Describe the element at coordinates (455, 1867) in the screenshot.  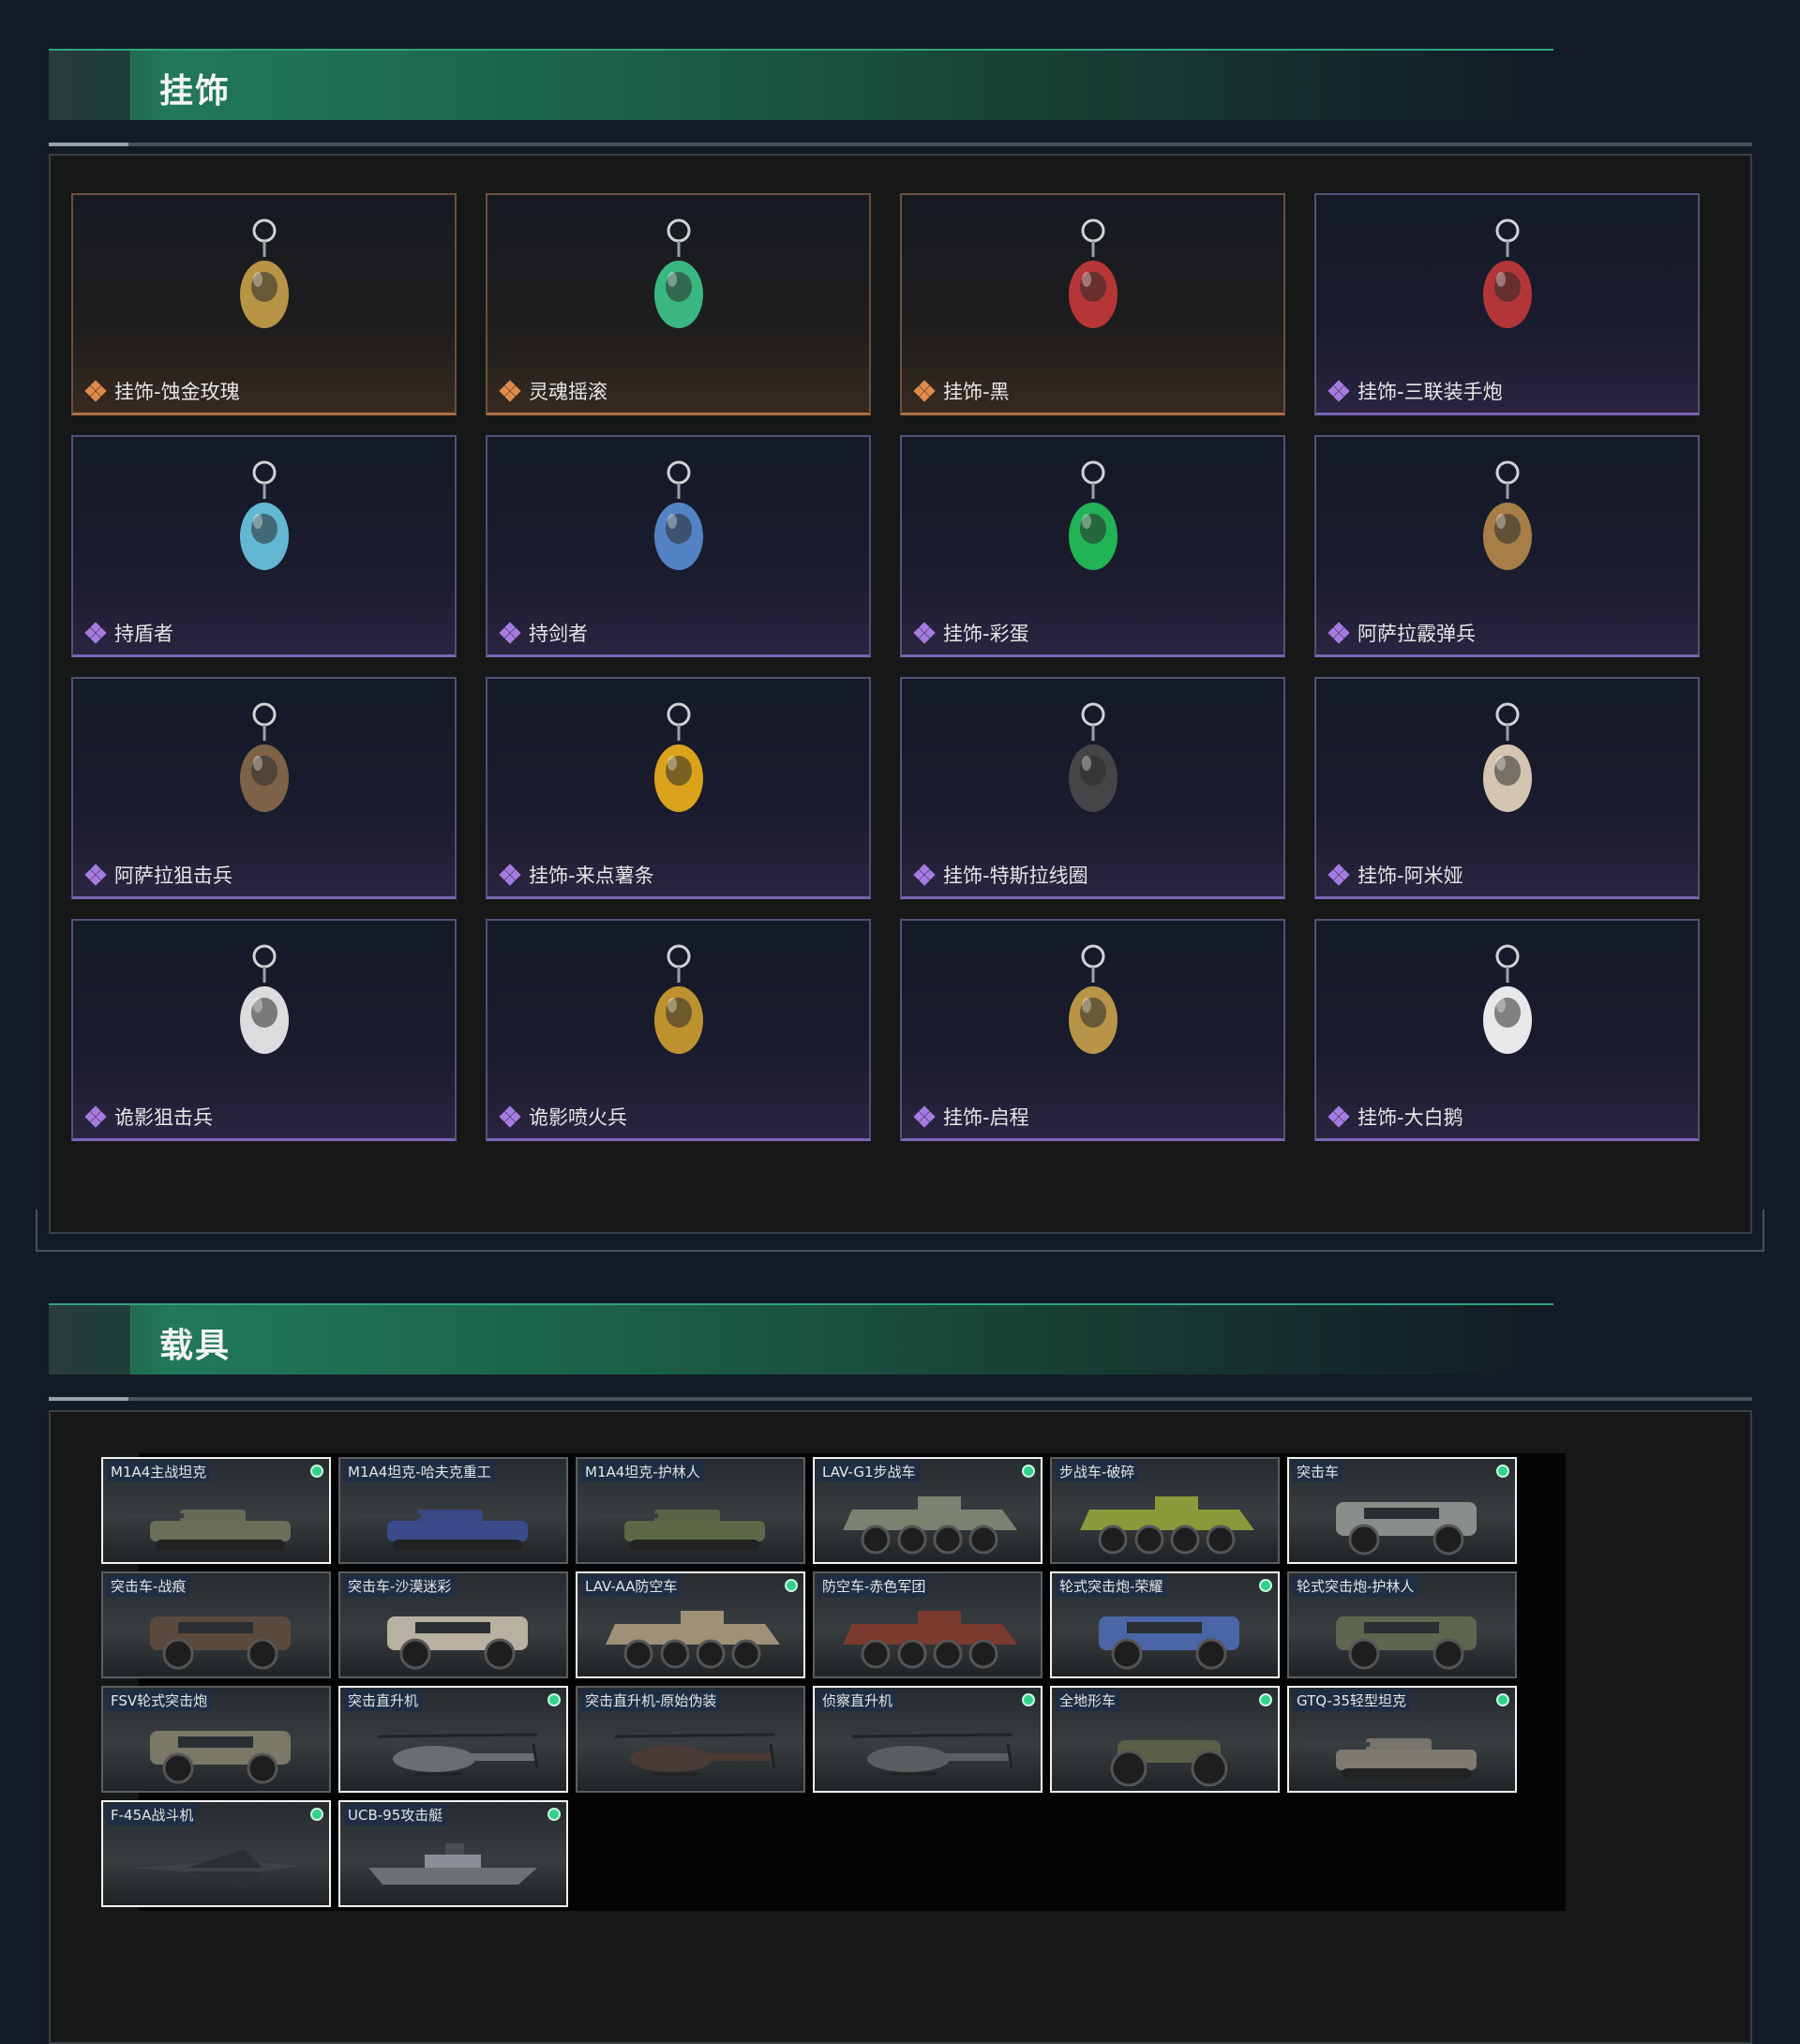
I see `boat-icon` at that location.